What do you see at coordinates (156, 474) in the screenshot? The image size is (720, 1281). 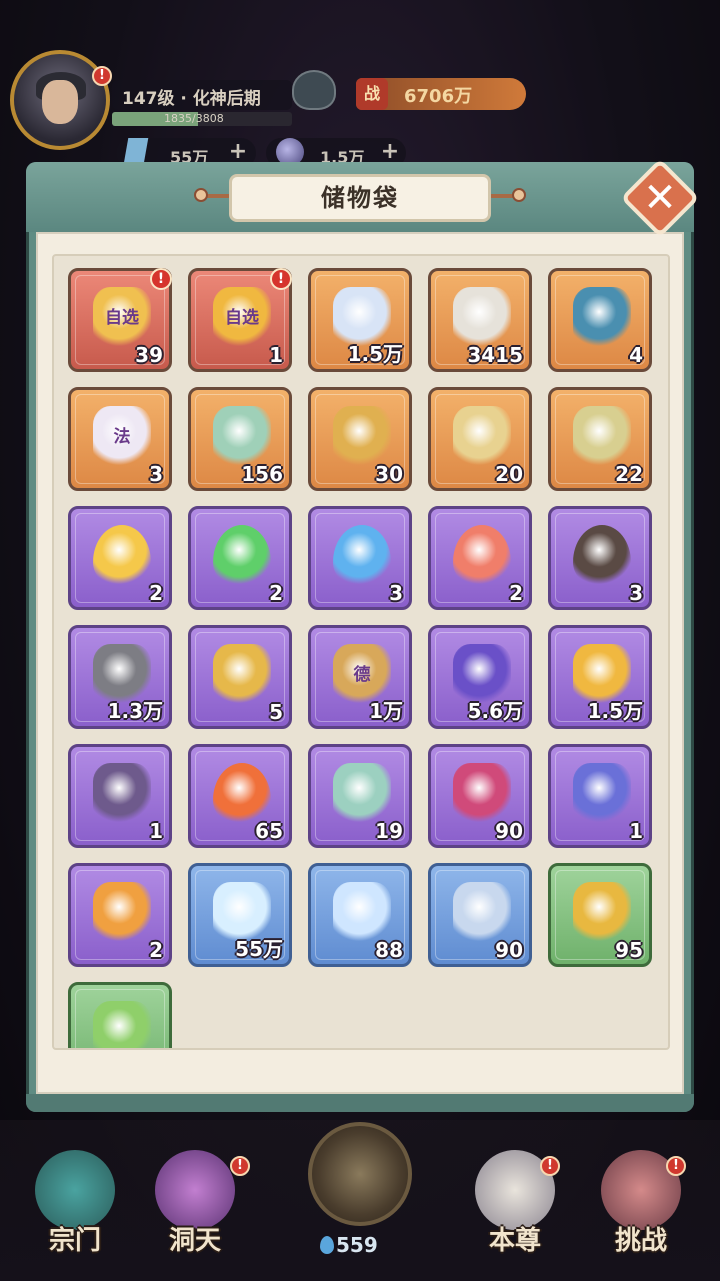 I see `item-count: 3` at bounding box center [156, 474].